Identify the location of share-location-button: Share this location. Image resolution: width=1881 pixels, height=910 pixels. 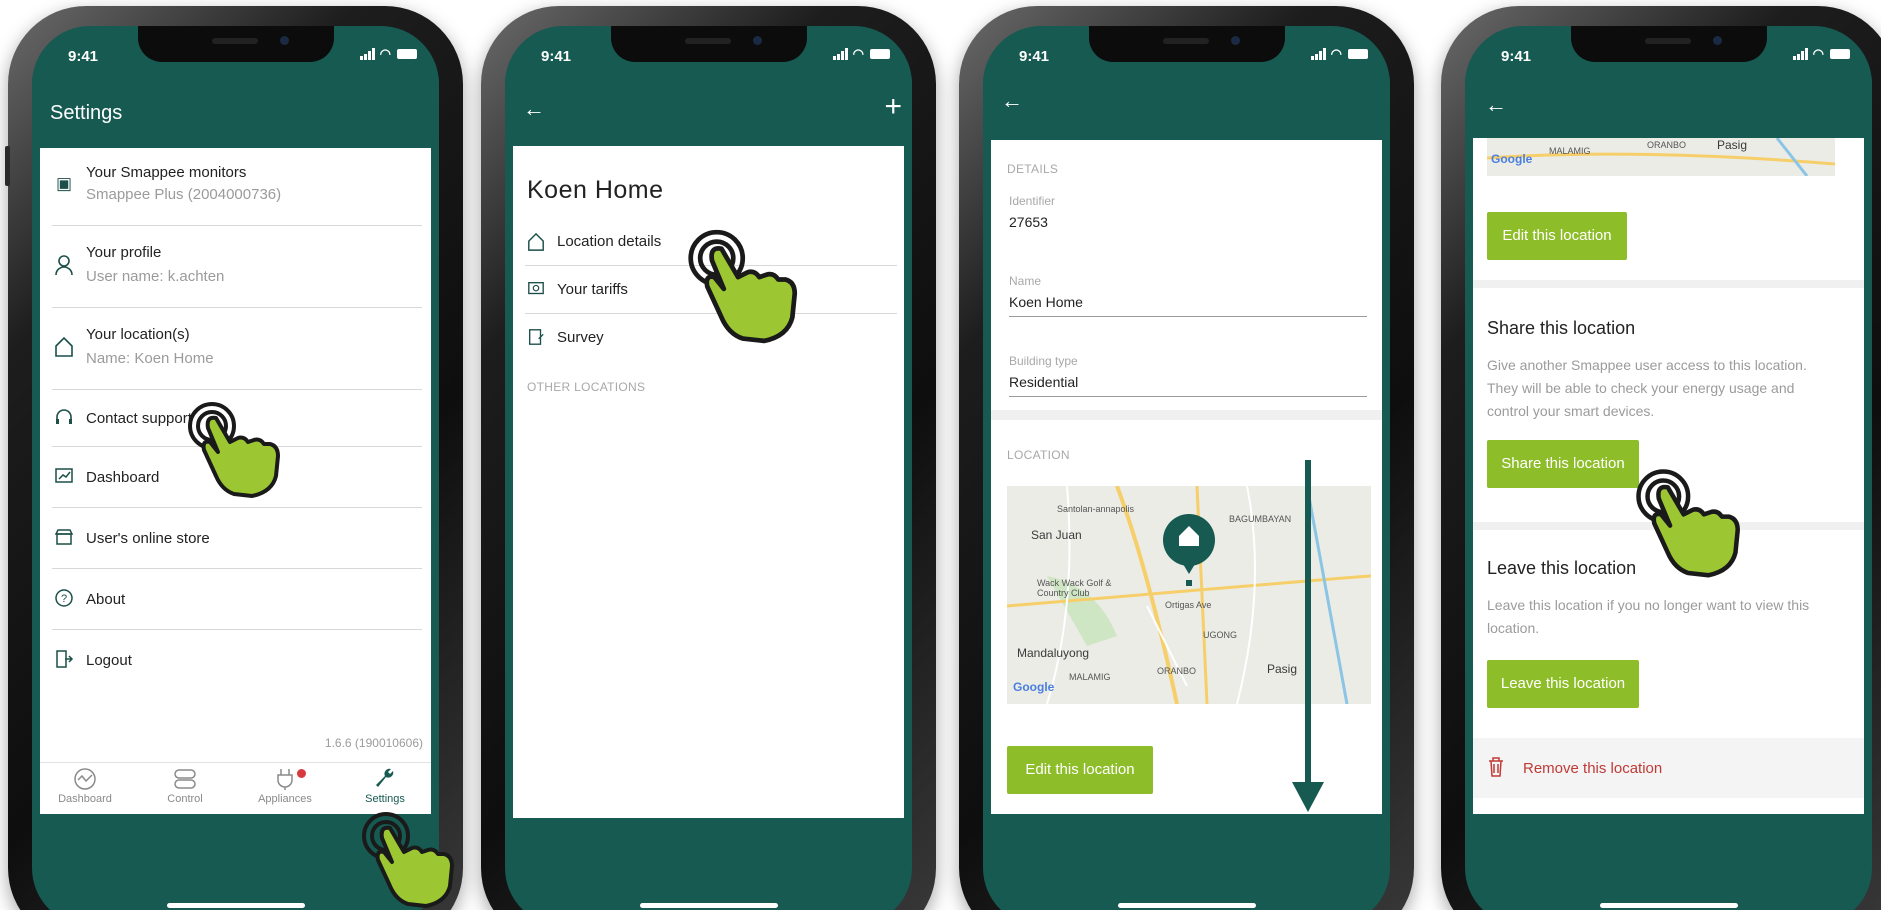
(1563, 464).